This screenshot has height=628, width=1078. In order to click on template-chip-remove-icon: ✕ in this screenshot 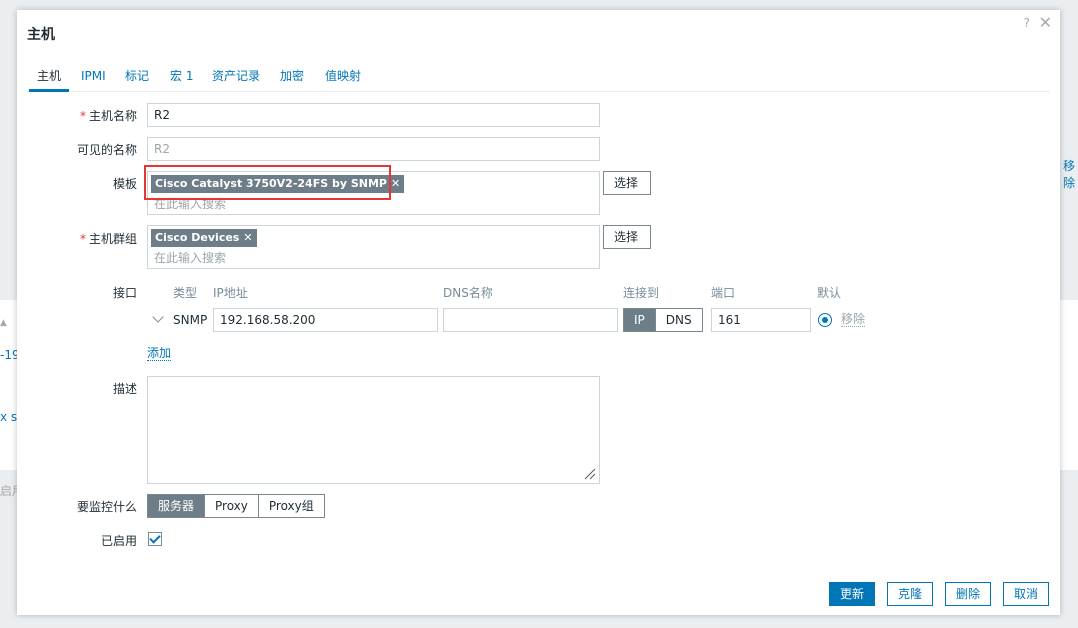, I will do `click(395, 183)`.